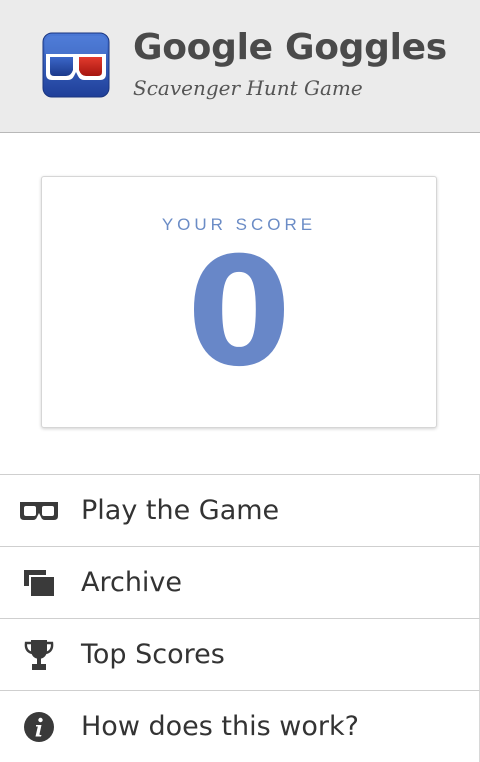 This screenshot has width=480, height=762. I want to click on app-title: Google Goggles, so click(290, 47).